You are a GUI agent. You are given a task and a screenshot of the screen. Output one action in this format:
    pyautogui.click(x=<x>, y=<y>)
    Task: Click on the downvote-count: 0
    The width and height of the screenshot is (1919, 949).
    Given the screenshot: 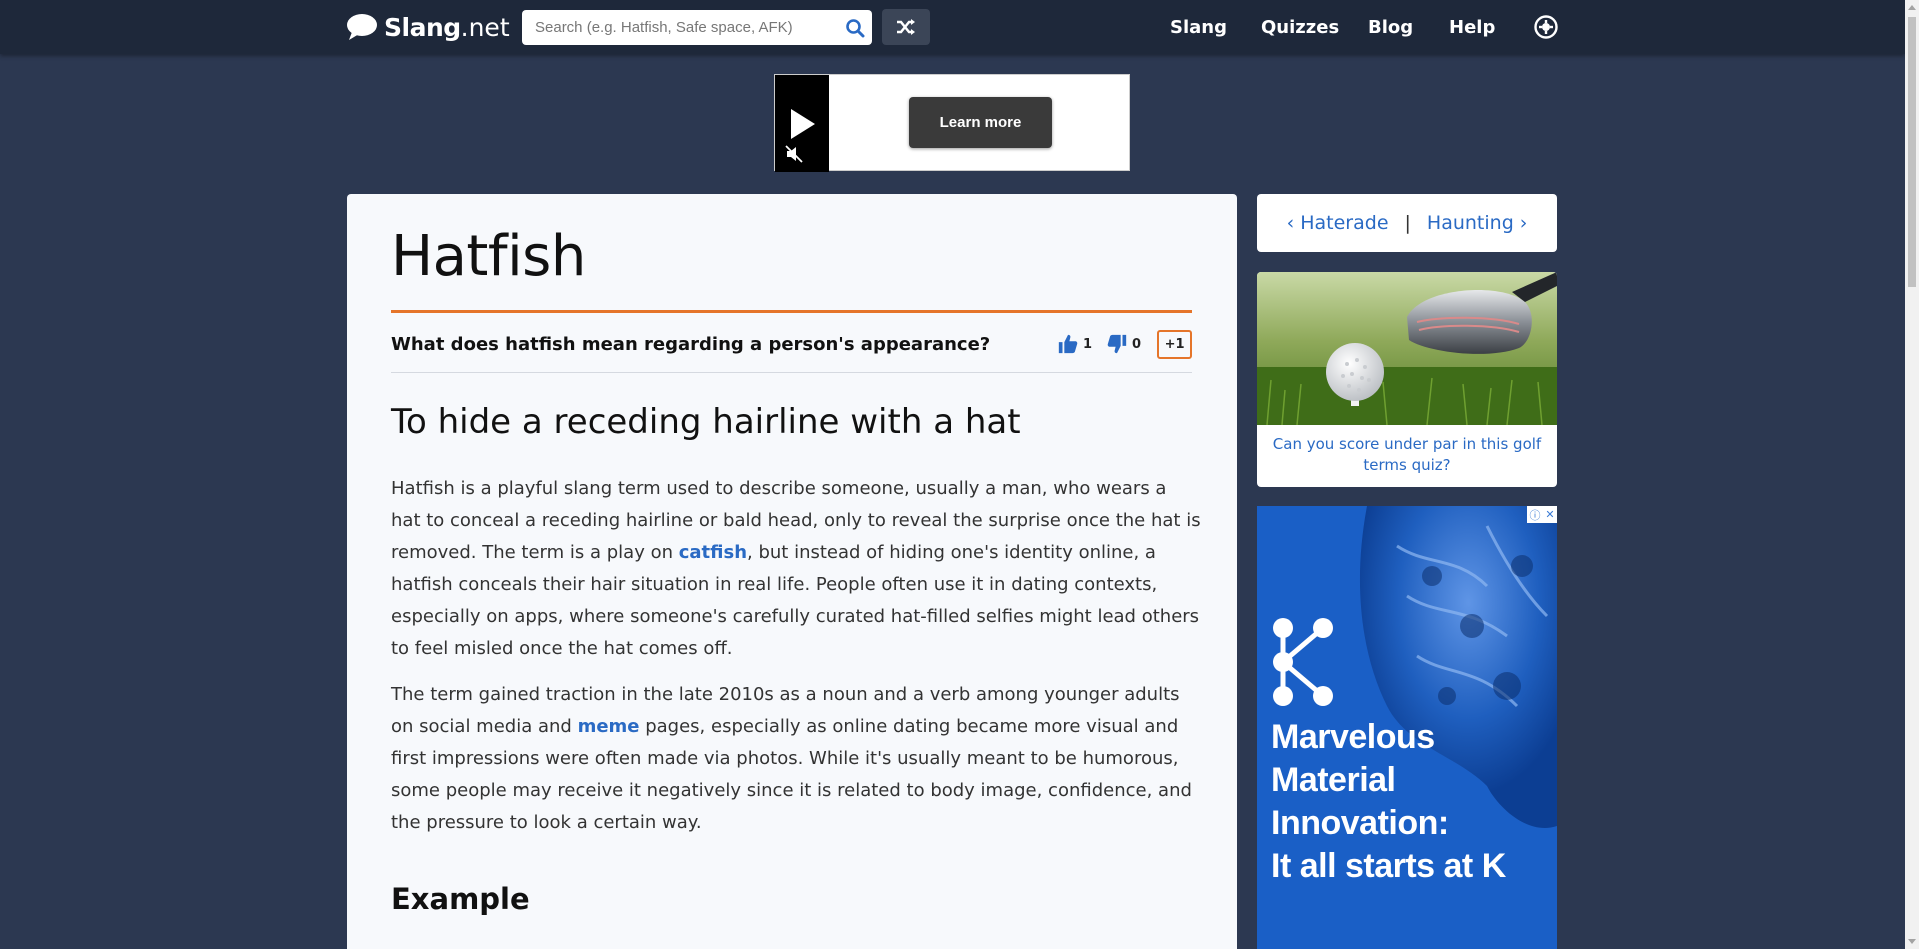 What is the action you would take?
    pyautogui.click(x=1137, y=344)
    